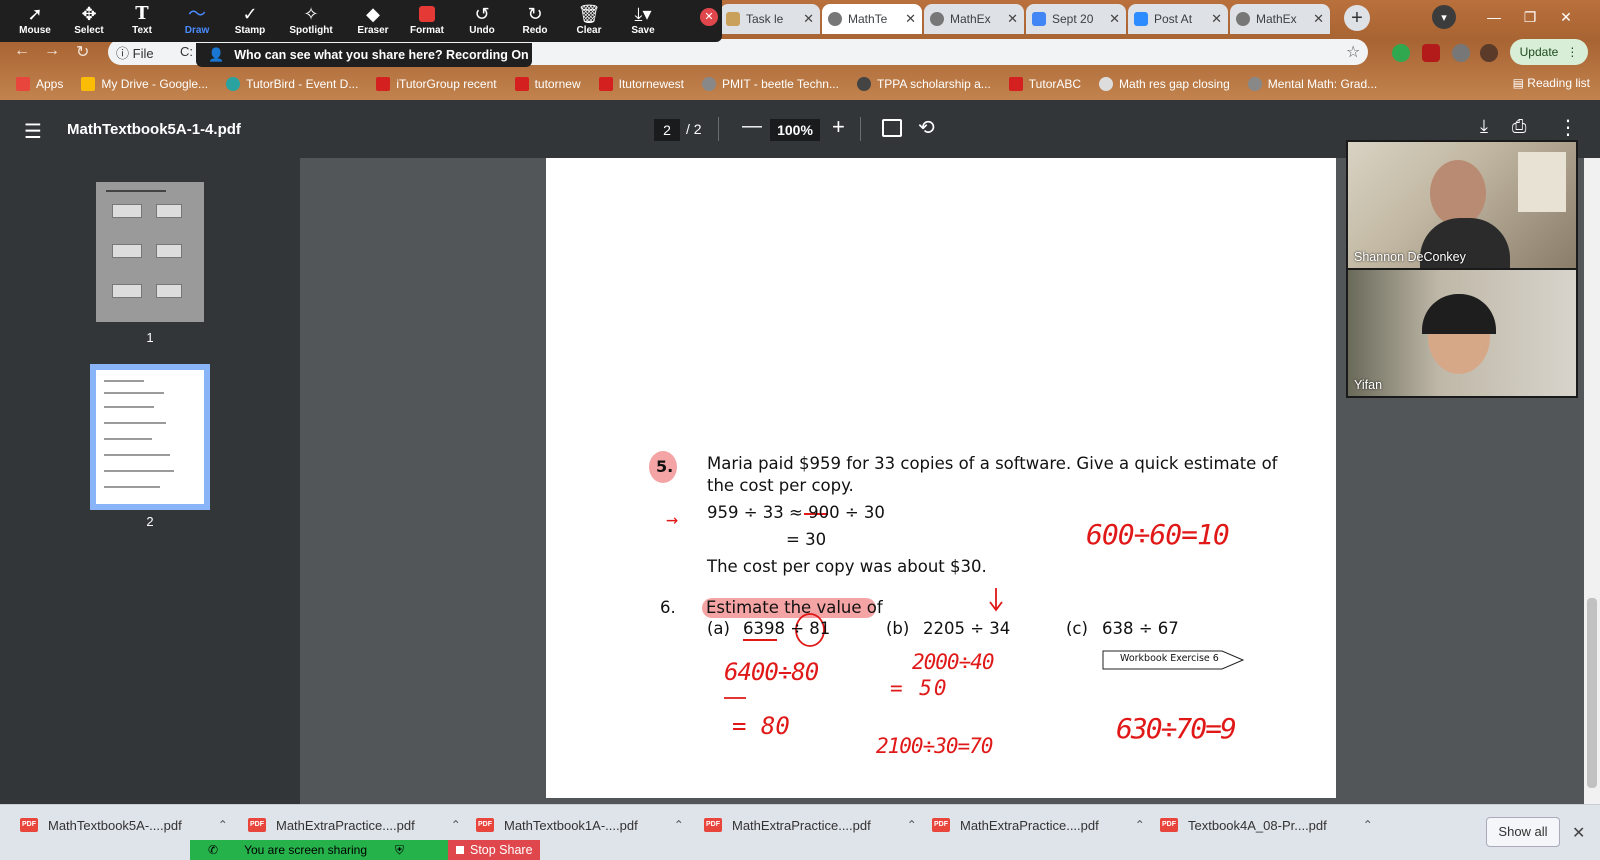 The height and width of the screenshot is (860, 1600). Describe the element at coordinates (1549, 52) in the screenshot. I see `update-button: Update ⋮` at that location.